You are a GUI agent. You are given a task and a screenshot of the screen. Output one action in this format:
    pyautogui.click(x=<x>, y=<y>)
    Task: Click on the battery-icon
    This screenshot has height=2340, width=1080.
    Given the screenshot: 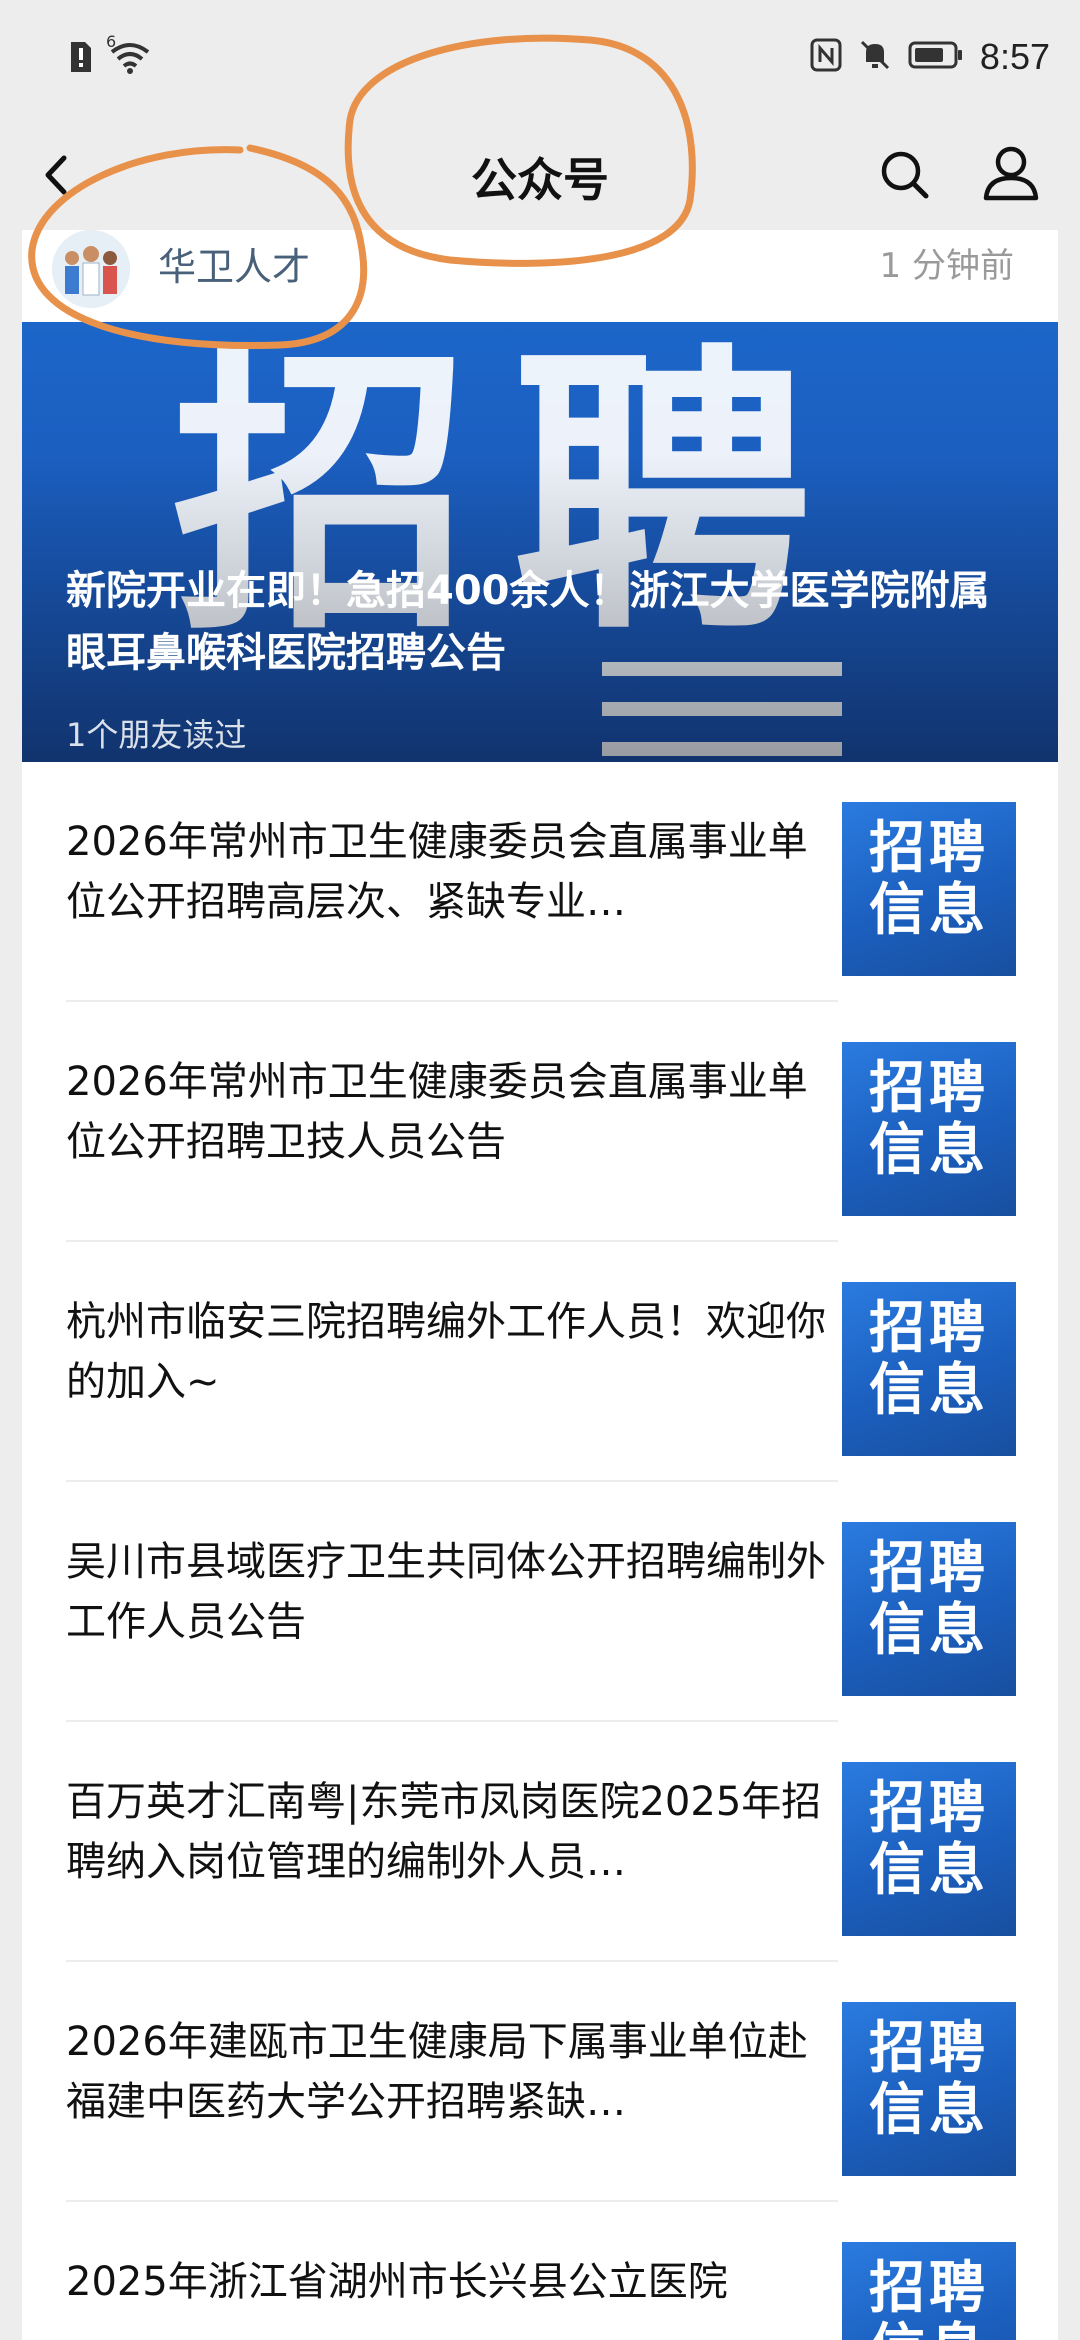 What is the action you would take?
    pyautogui.click(x=936, y=57)
    